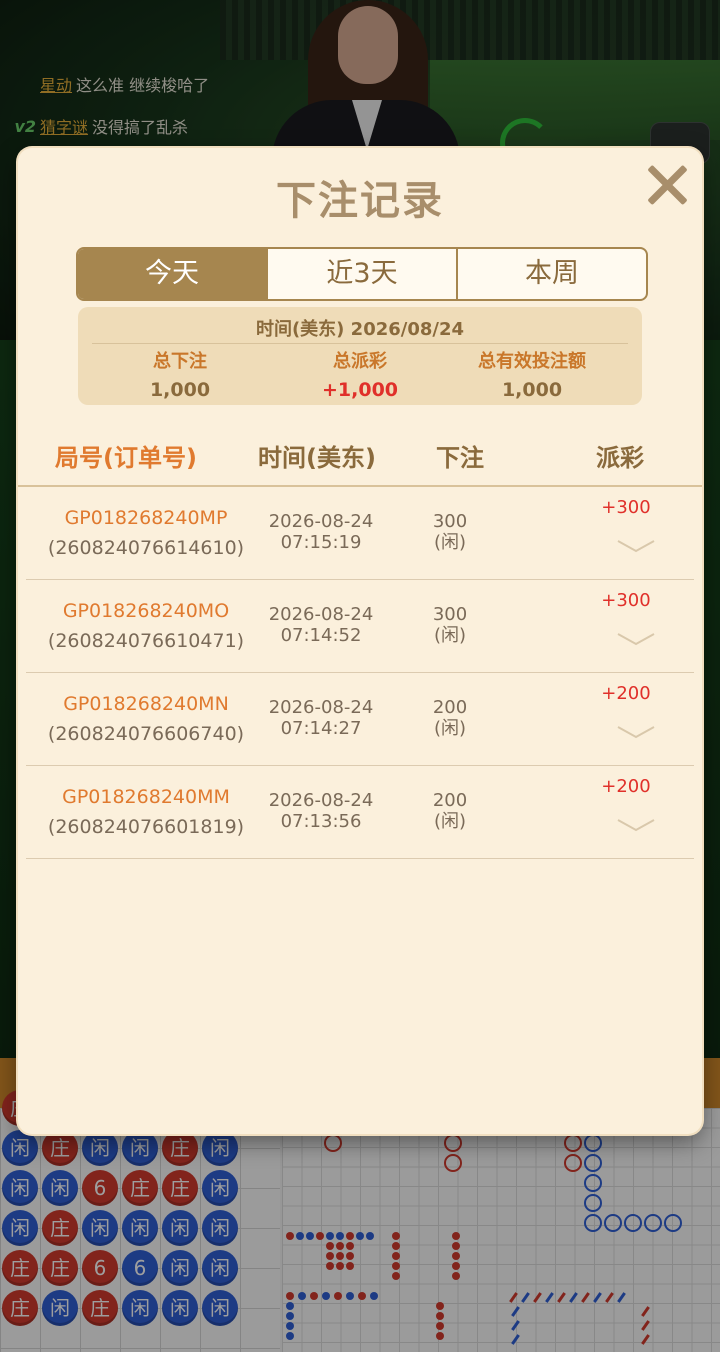  What do you see at coordinates (552, 274) in the screenshot?
I see `tab-this-week: 本周` at bounding box center [552, 274].